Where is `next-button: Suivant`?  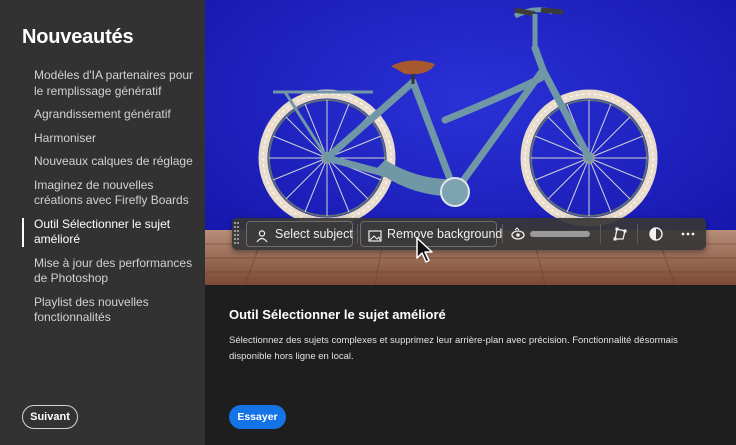 next-button: Suivant is located at coordinates (50, 417).